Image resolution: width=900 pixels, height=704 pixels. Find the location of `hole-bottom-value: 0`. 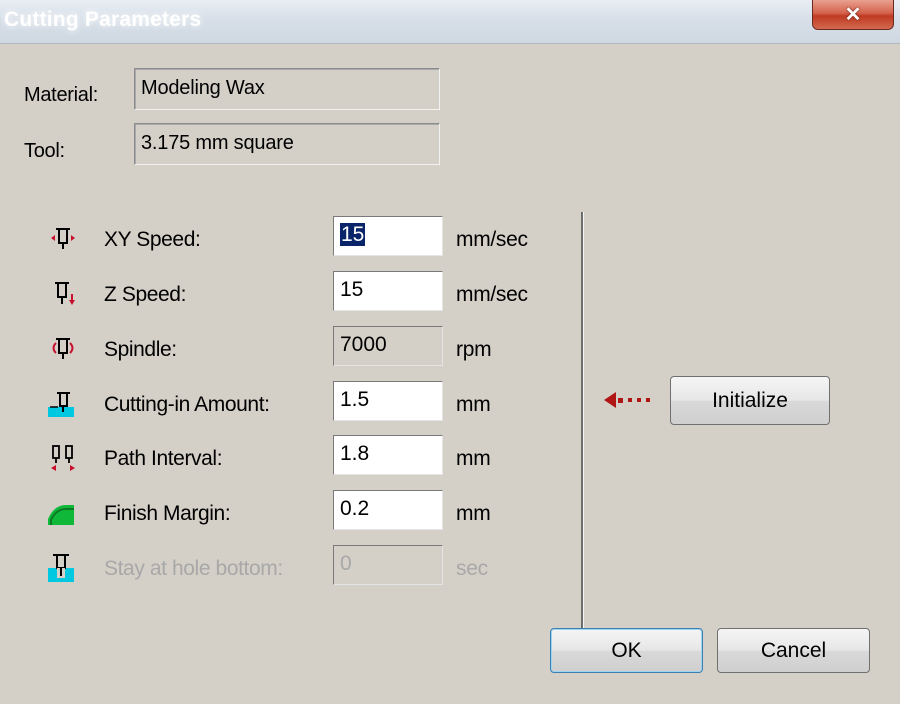

hole-bottom-value: 0 is located at coordinates (346, 563).